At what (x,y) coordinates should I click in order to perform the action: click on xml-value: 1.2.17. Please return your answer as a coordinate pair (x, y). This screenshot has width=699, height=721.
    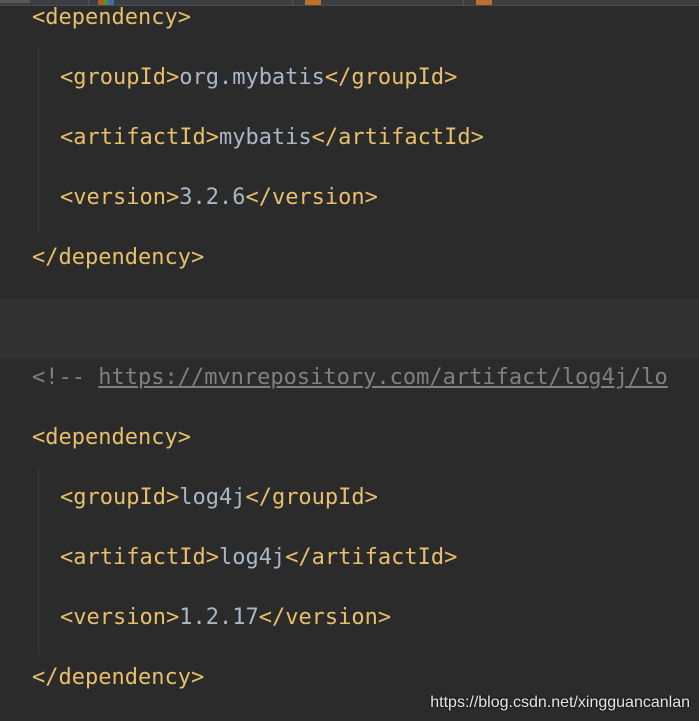
    Looking at the image, I should click on (219, 617).